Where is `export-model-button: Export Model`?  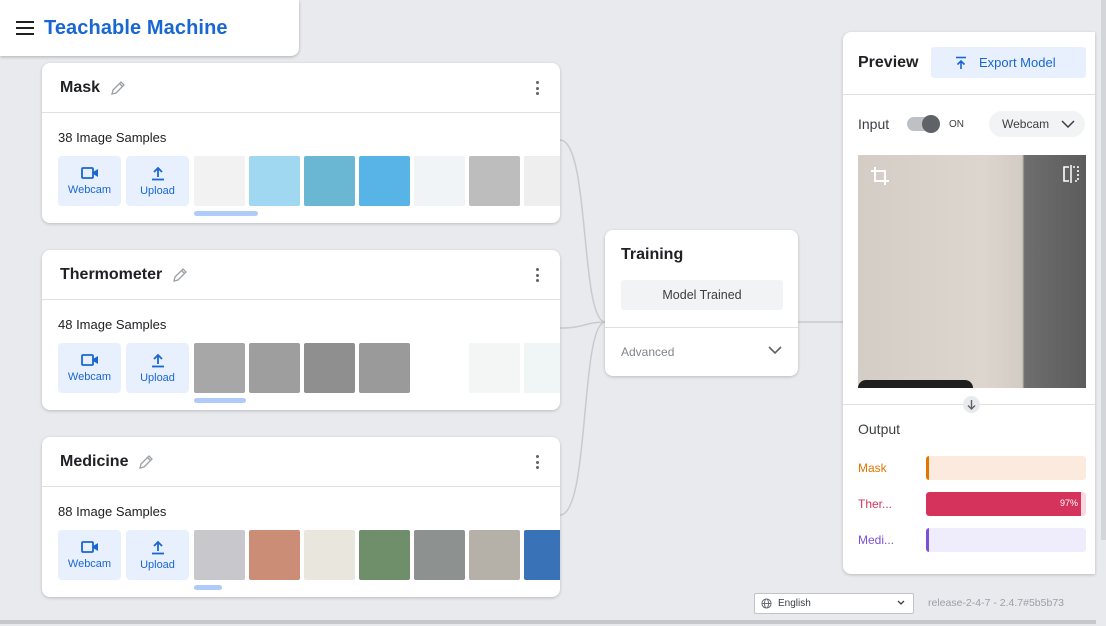 export-model-button: Export Model is located at coordinates (1008, 62).